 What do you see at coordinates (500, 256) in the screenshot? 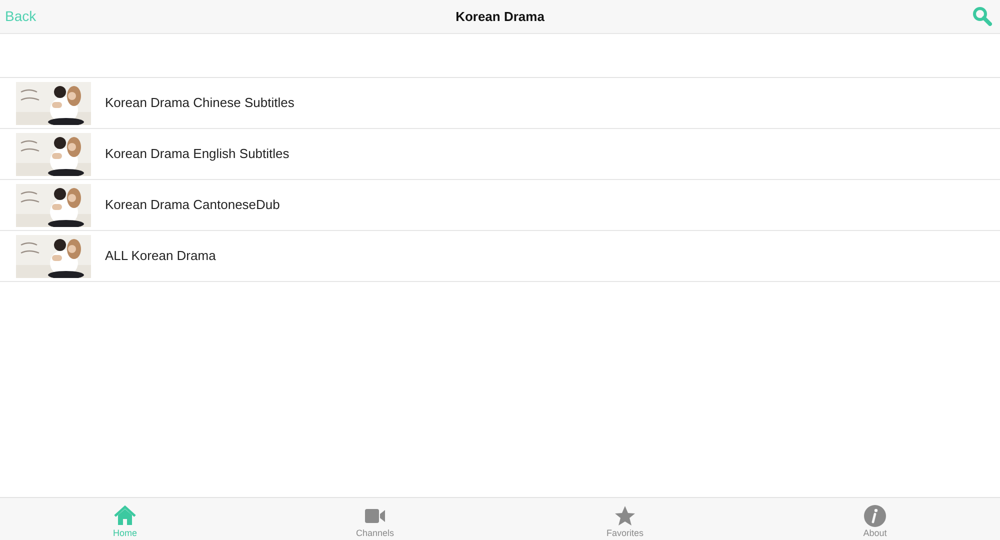
I see `list-item: ALL Korean Drama` at bounding box center [500, 256].